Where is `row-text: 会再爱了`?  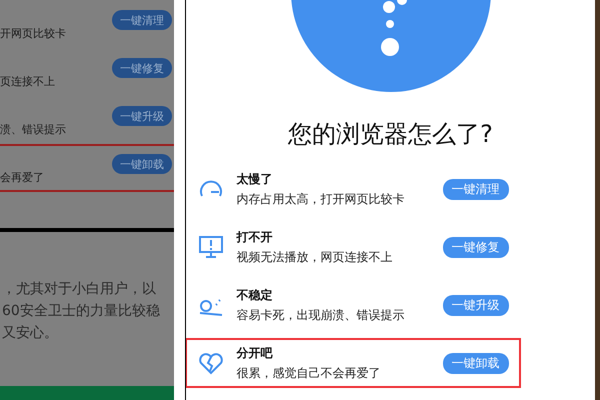 row-text: 会再爱了 is located at coordinates (22, 177).